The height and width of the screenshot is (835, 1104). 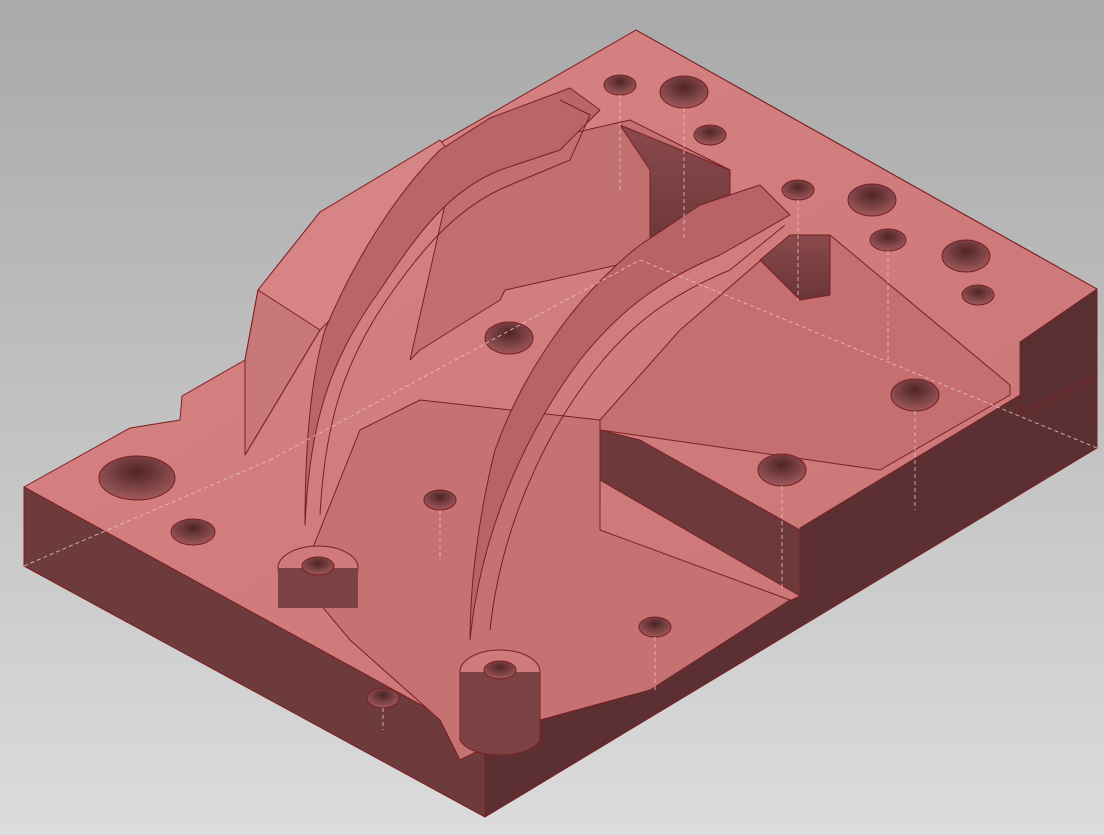 I want to click on boss-left, so click(x=318, y=576).